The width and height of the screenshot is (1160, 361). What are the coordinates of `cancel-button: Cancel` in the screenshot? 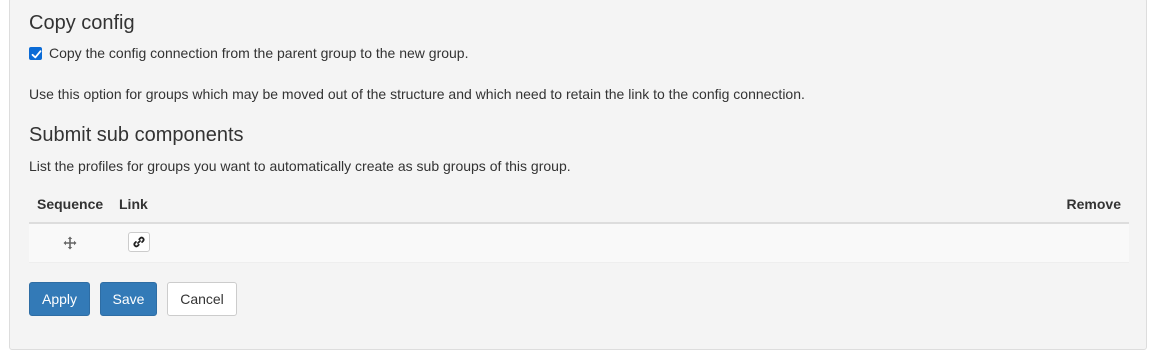 It's located at (202, 299).